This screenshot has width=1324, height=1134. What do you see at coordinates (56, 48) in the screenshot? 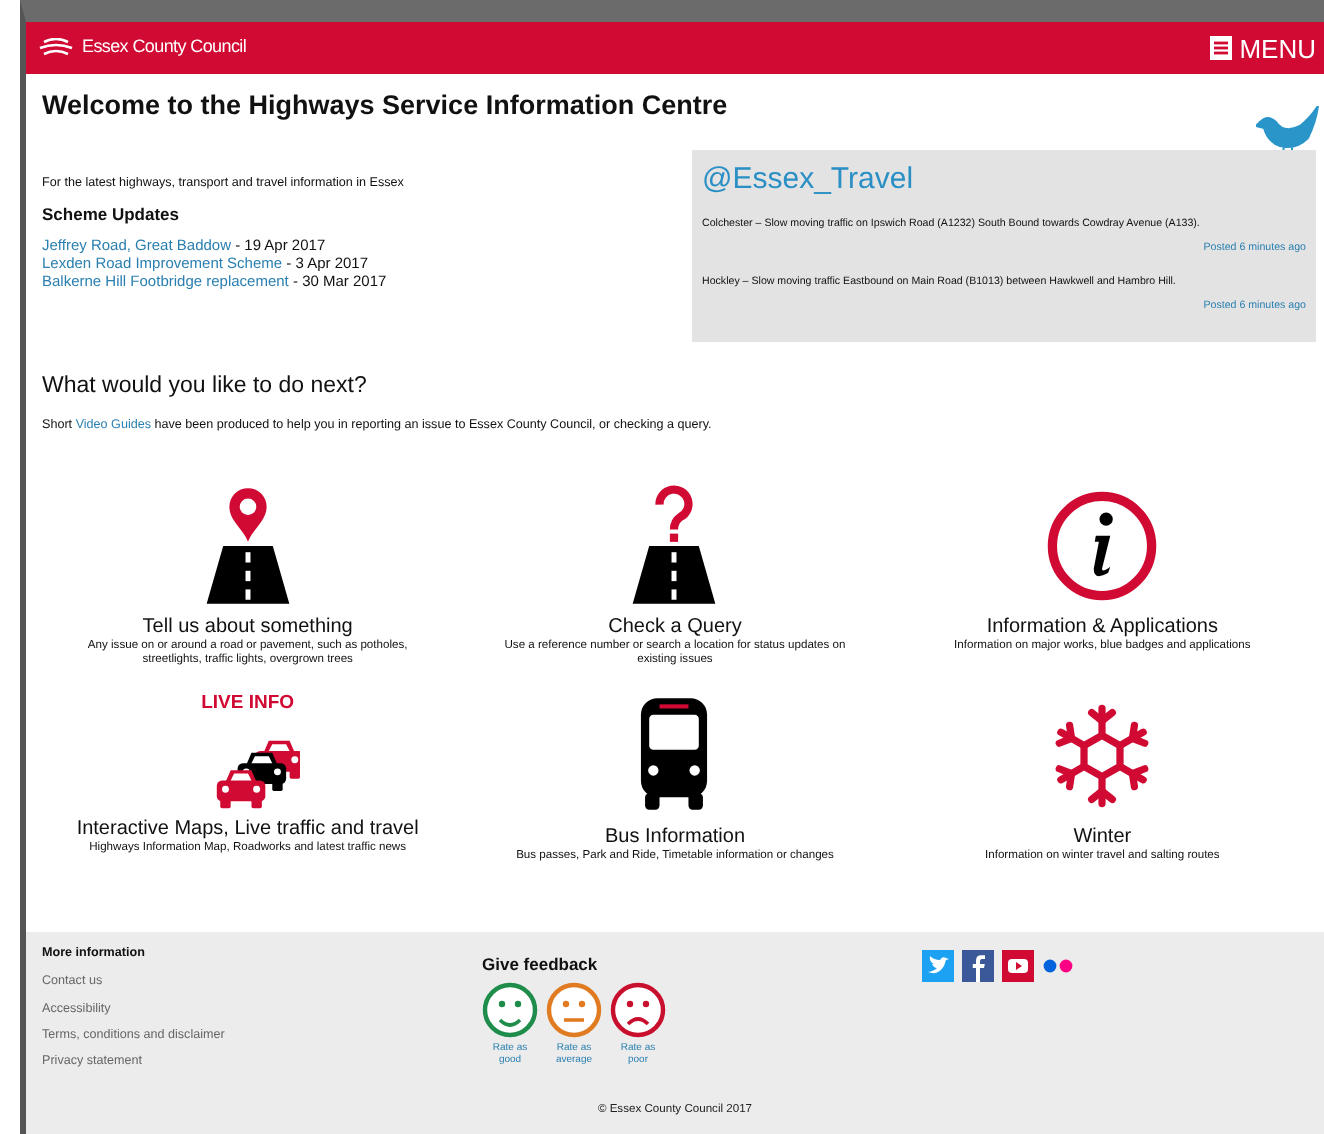
I see `logo-icon` at bounding box center [56, 48].